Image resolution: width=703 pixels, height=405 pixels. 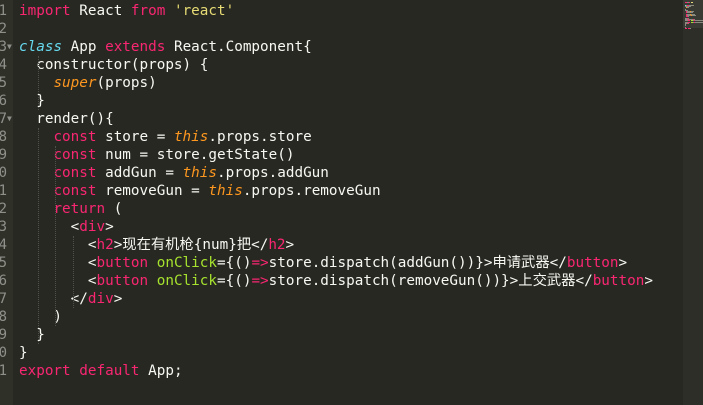 What do you see at coordinates (135, 47) in the screenshot?
I see `code-token: extends` at bounding box center [135, 47].